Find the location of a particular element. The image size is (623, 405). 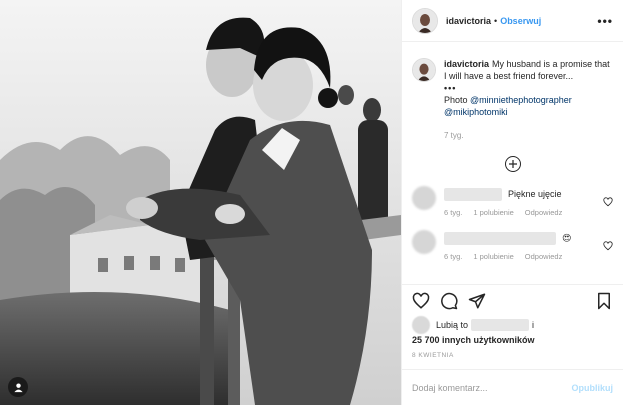

share-button is located at coordinates (477, 301).